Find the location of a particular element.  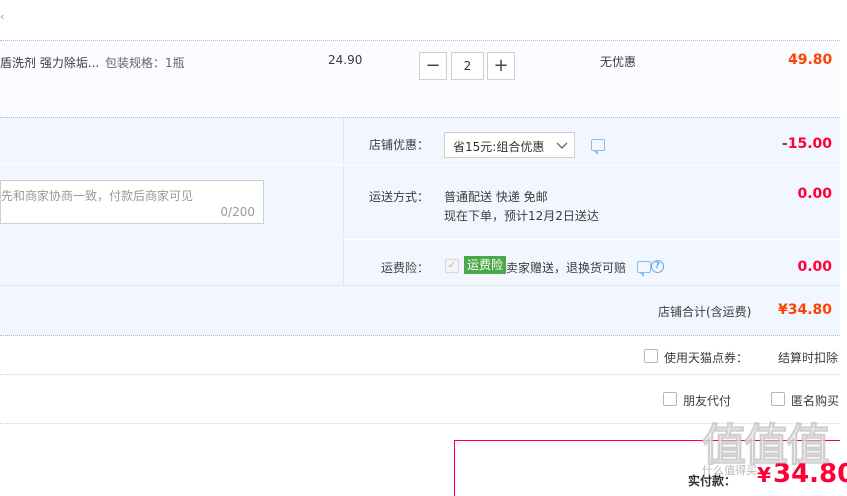

shop-discount-select: 省15元:组合优惠 is located at coordinates (509, 145).